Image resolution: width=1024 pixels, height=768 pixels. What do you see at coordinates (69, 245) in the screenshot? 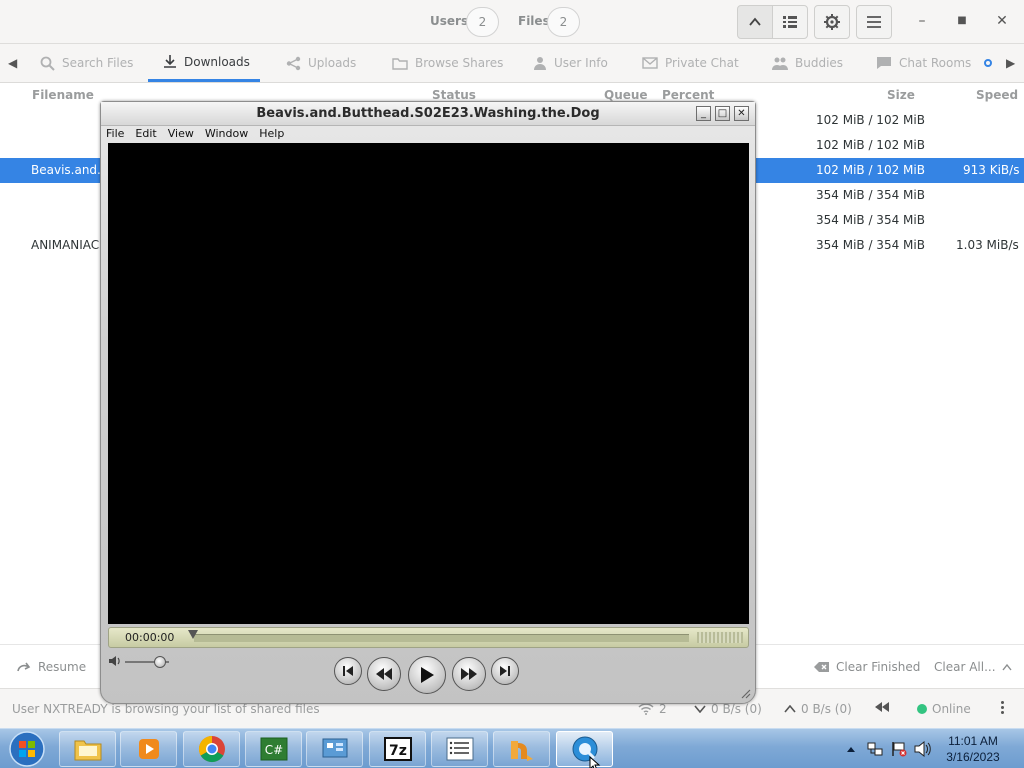
I see `row-filename: ANIMANIACS` at bounding box center [69, 245].